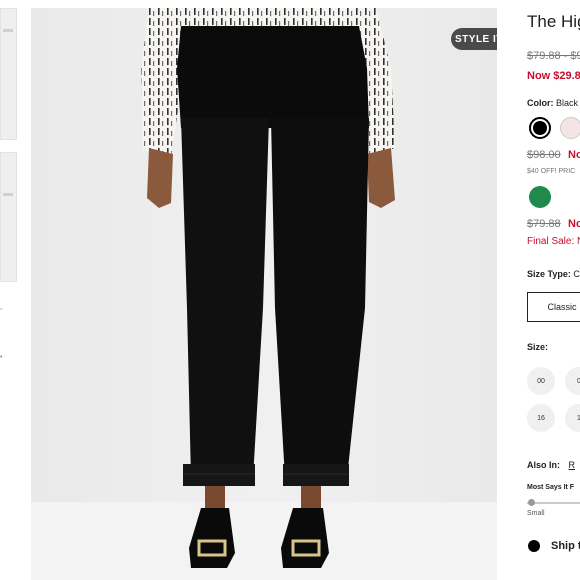  What do you see at coordinates (273, 77) in the screenshot?
I see `pants-waist` at bounding box center [273, 77].